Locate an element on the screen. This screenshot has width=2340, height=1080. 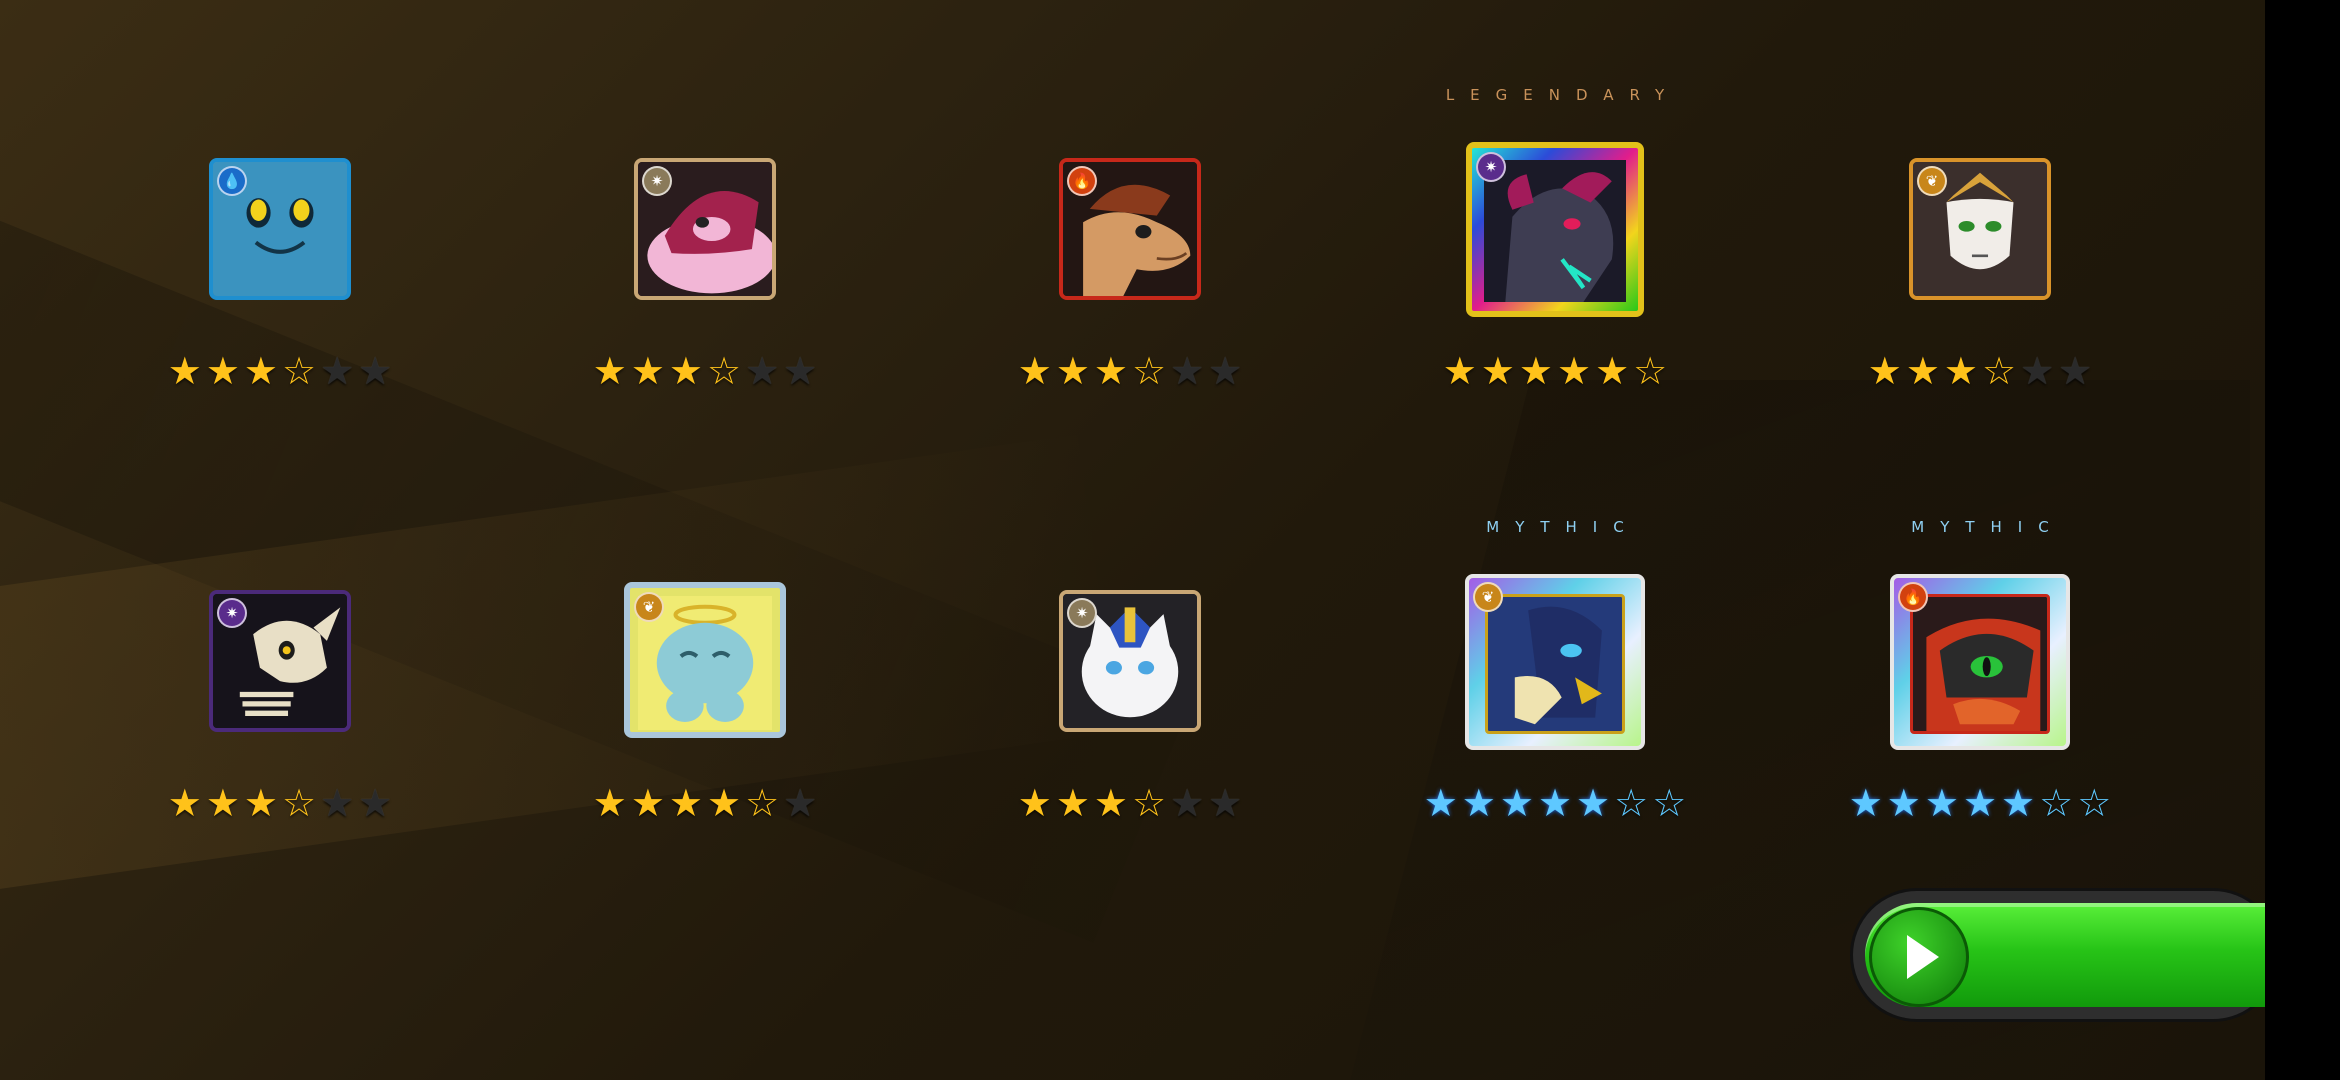
star-rating: ★ ★ ★ ★ ☆ ★ is located at coordinates (705, 803).